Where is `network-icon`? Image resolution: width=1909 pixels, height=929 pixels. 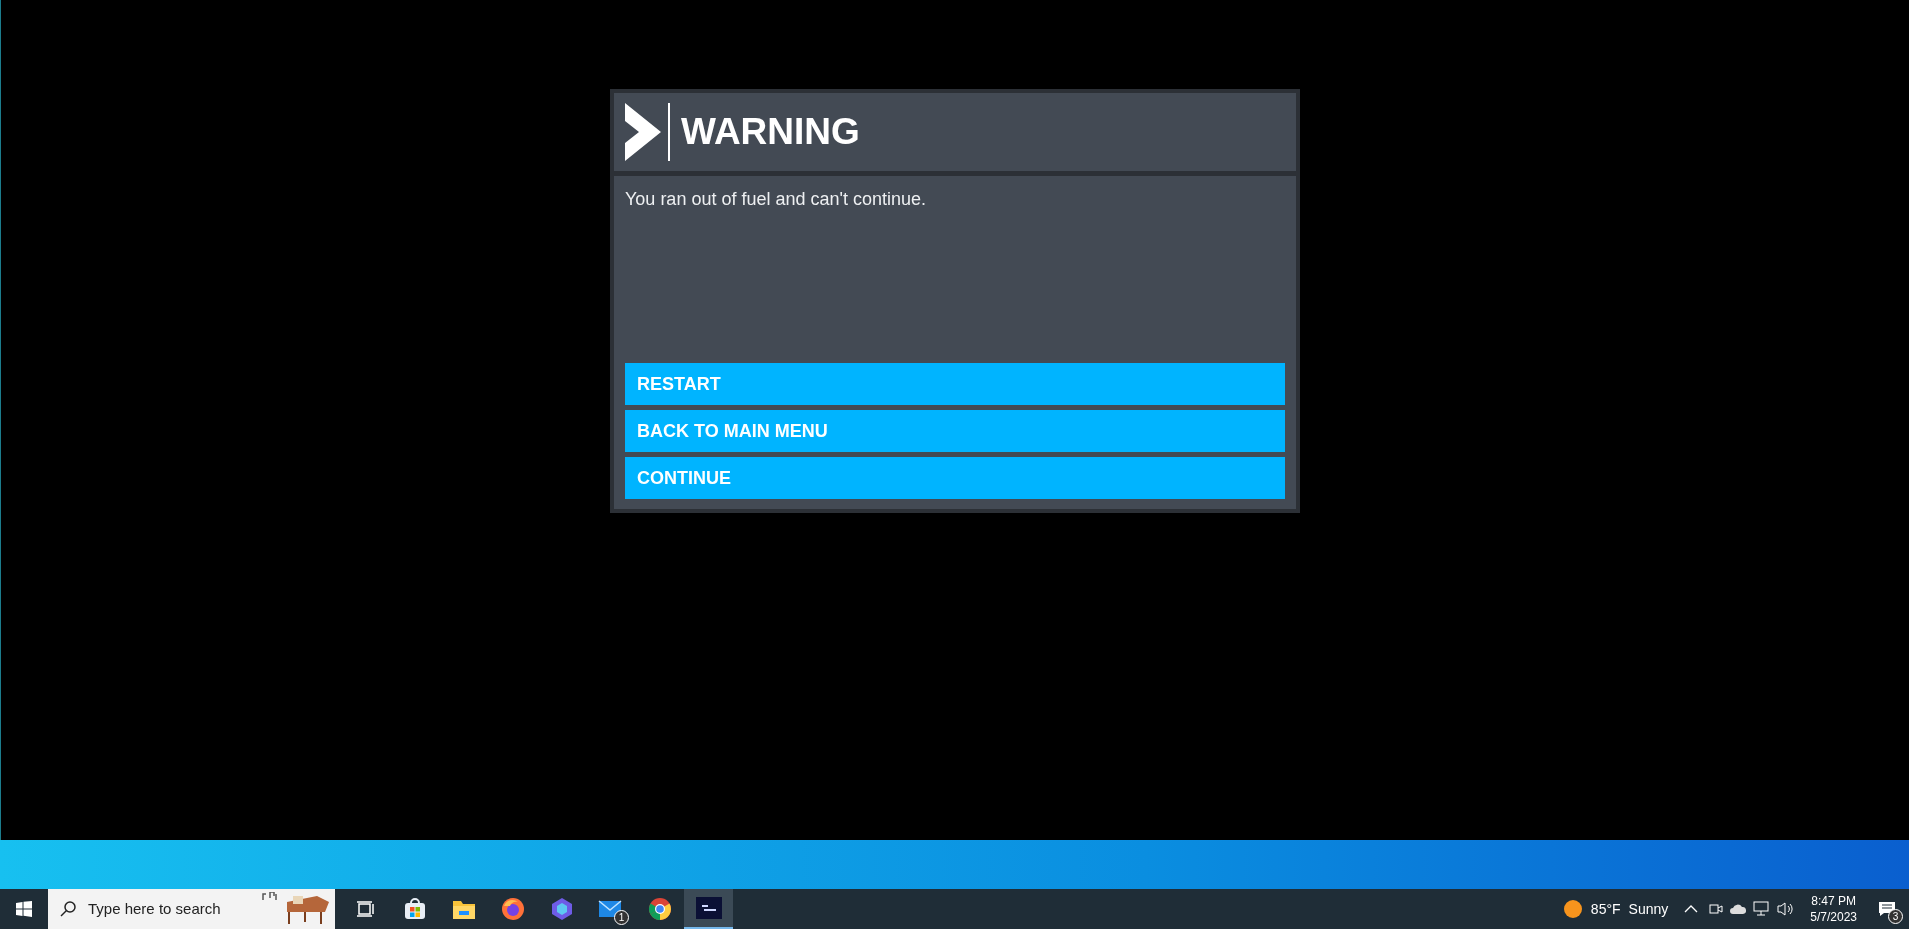 network-icon is located at coordinates (1762, 909).